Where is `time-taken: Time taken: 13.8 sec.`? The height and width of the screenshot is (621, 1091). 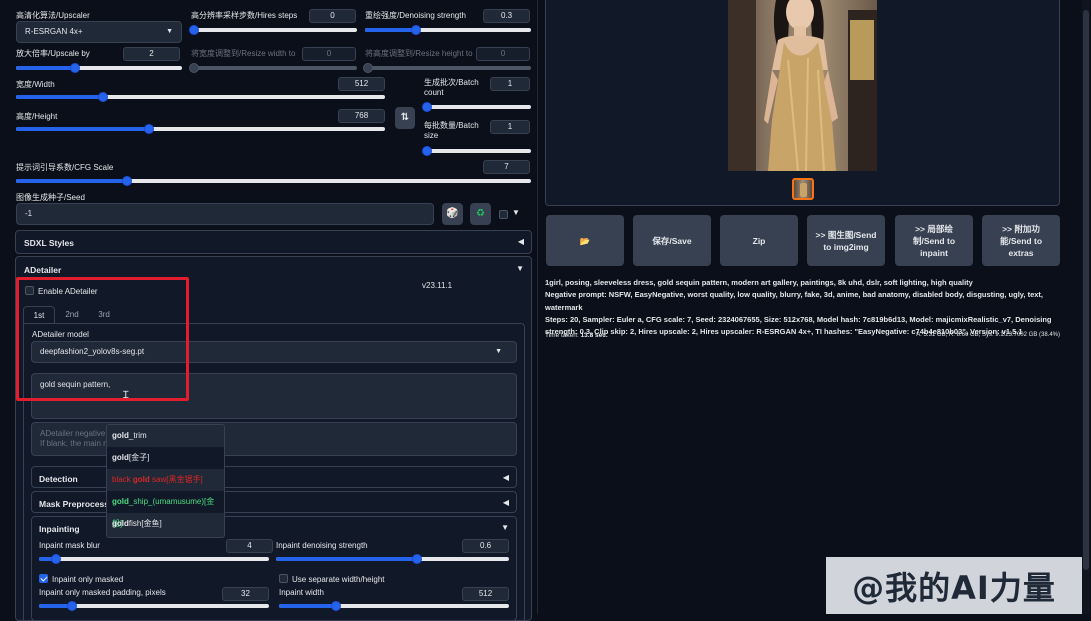 time-taken: Time taken: 13.8 sec. is located at coordinates (576, 335).